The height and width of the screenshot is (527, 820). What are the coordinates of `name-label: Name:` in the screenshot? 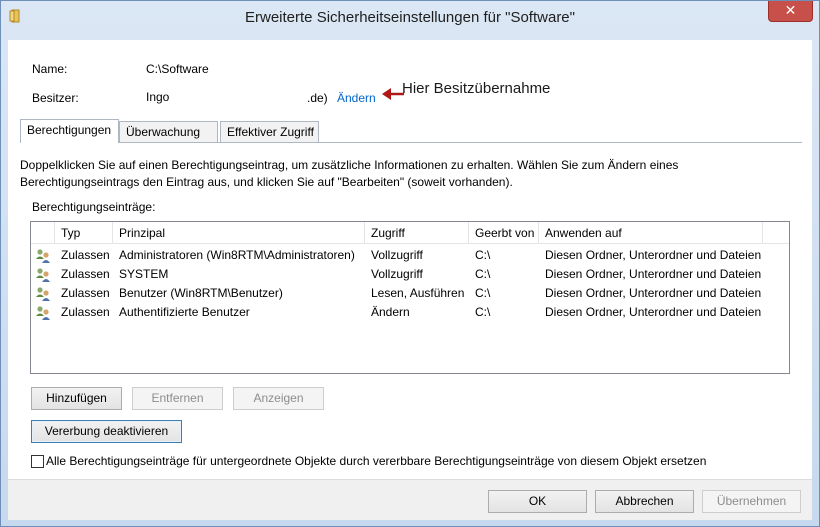 It's located at (50, 69).